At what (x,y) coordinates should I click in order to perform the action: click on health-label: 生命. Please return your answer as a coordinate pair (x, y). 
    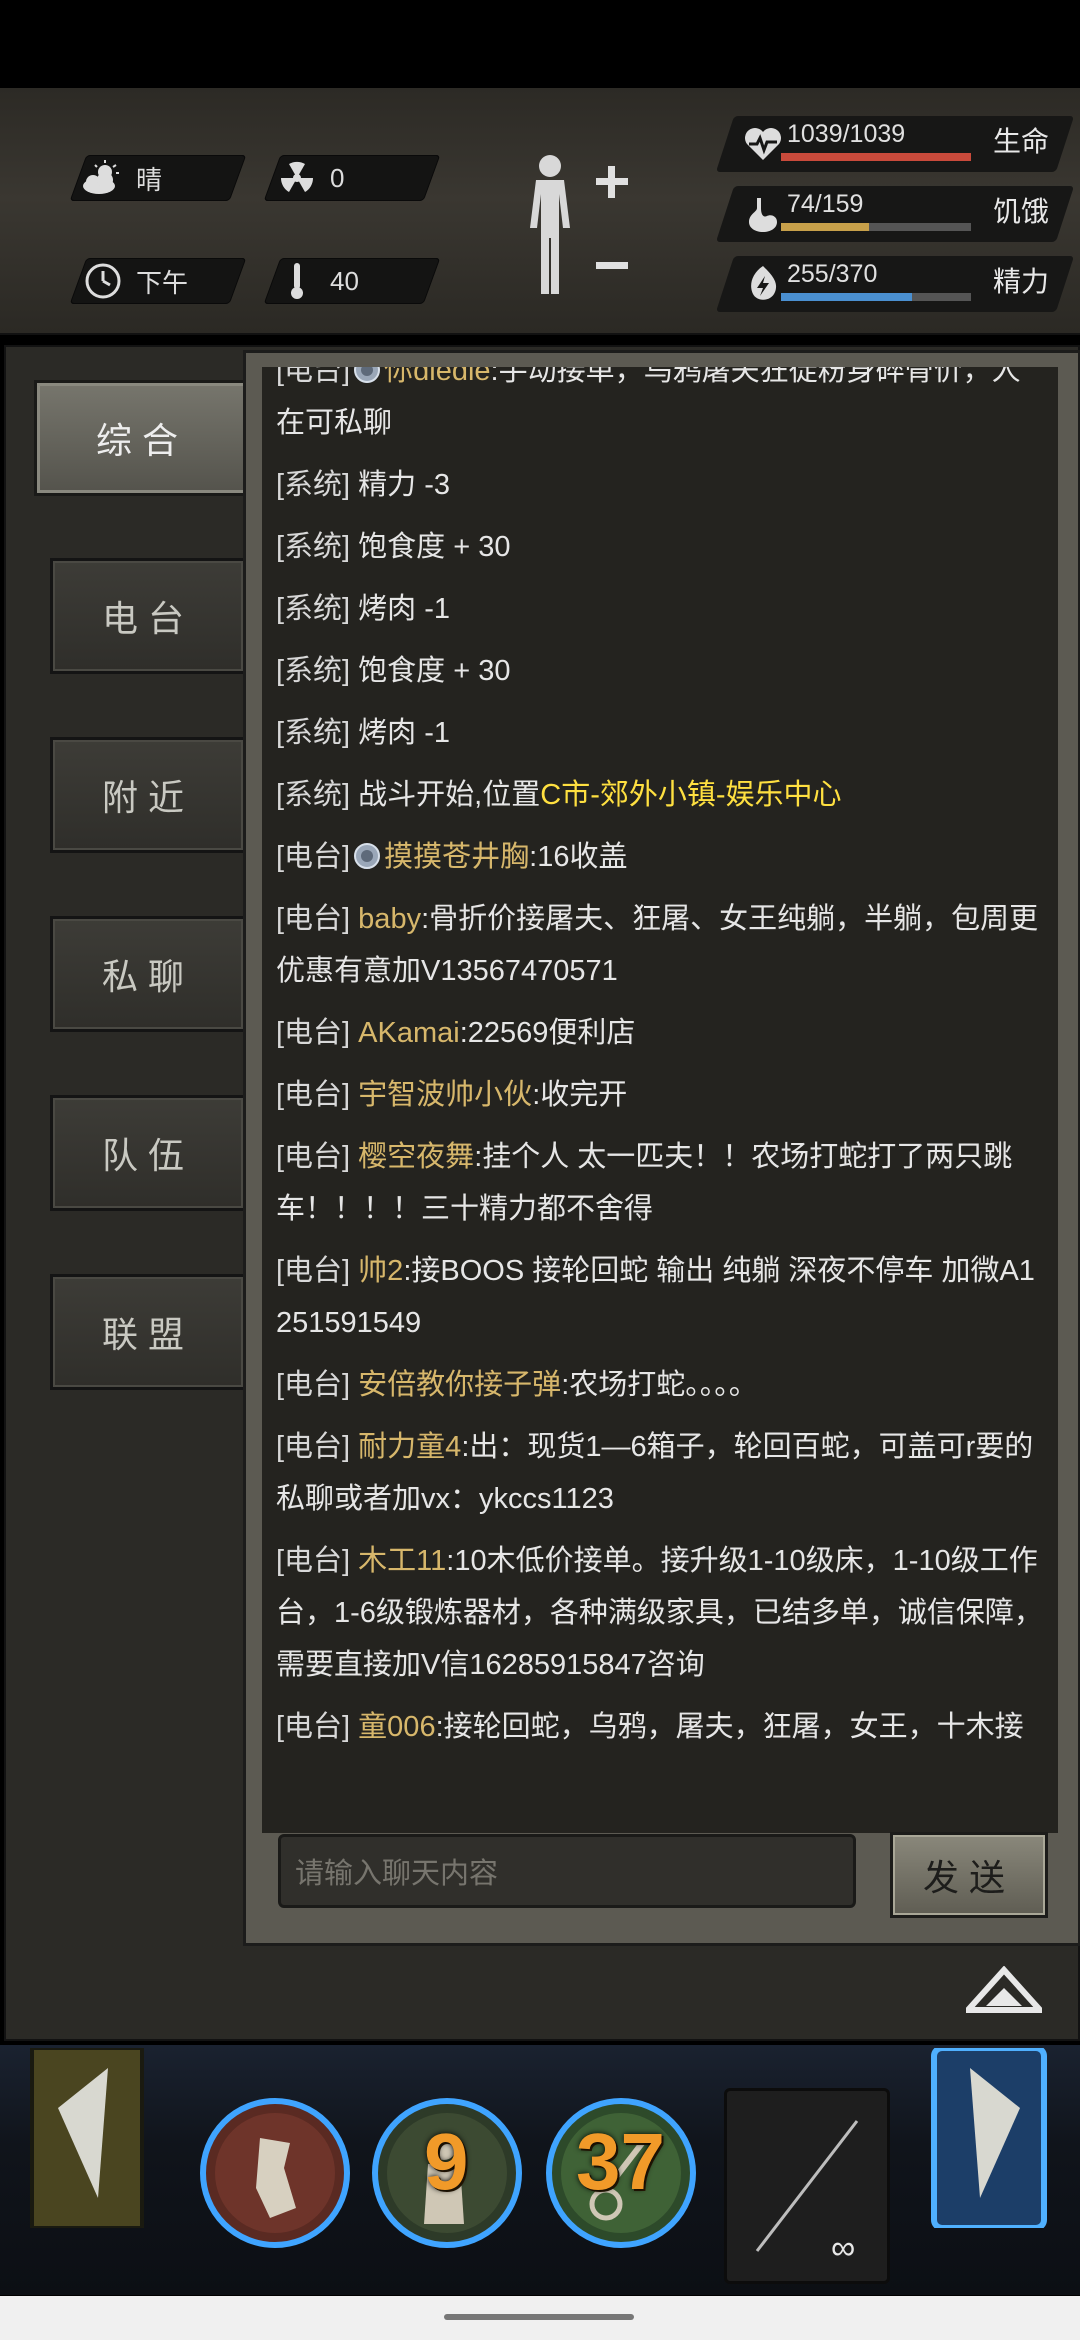
    Looking at the image, I should click on (1021, 141).